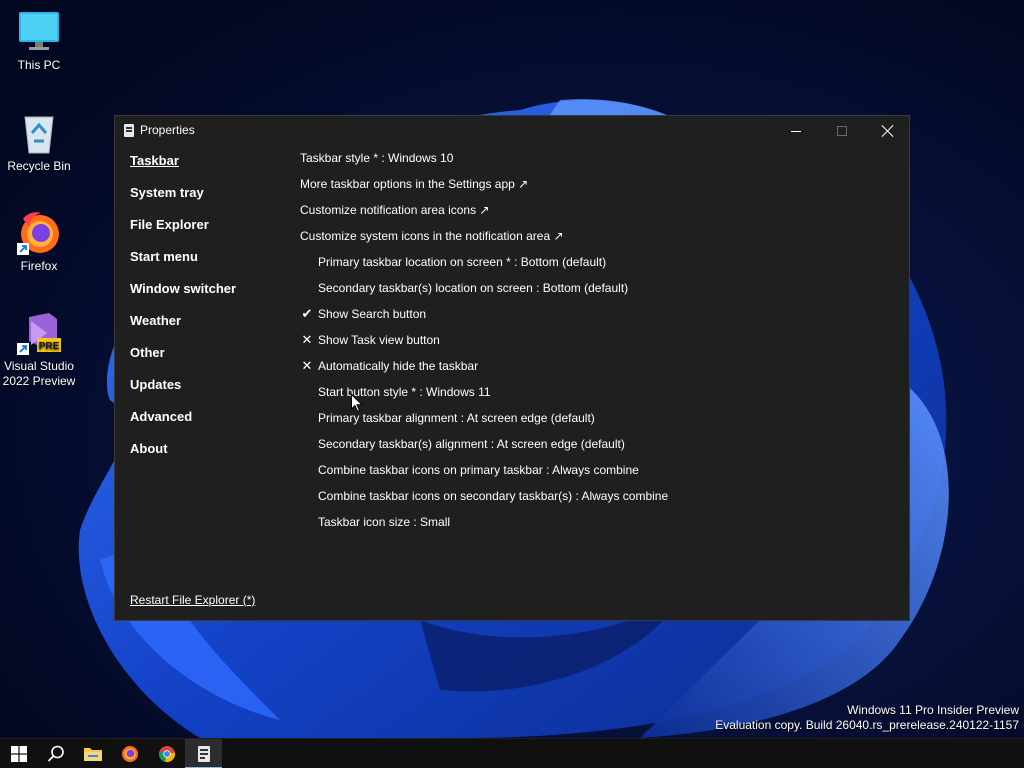 Image resolution: width=1024 pixels, height=768 pixels. Describe the element at coordinates (384, 522) in the screenshot. I see `setting-label: Taskbar icon size : Small` at that location.